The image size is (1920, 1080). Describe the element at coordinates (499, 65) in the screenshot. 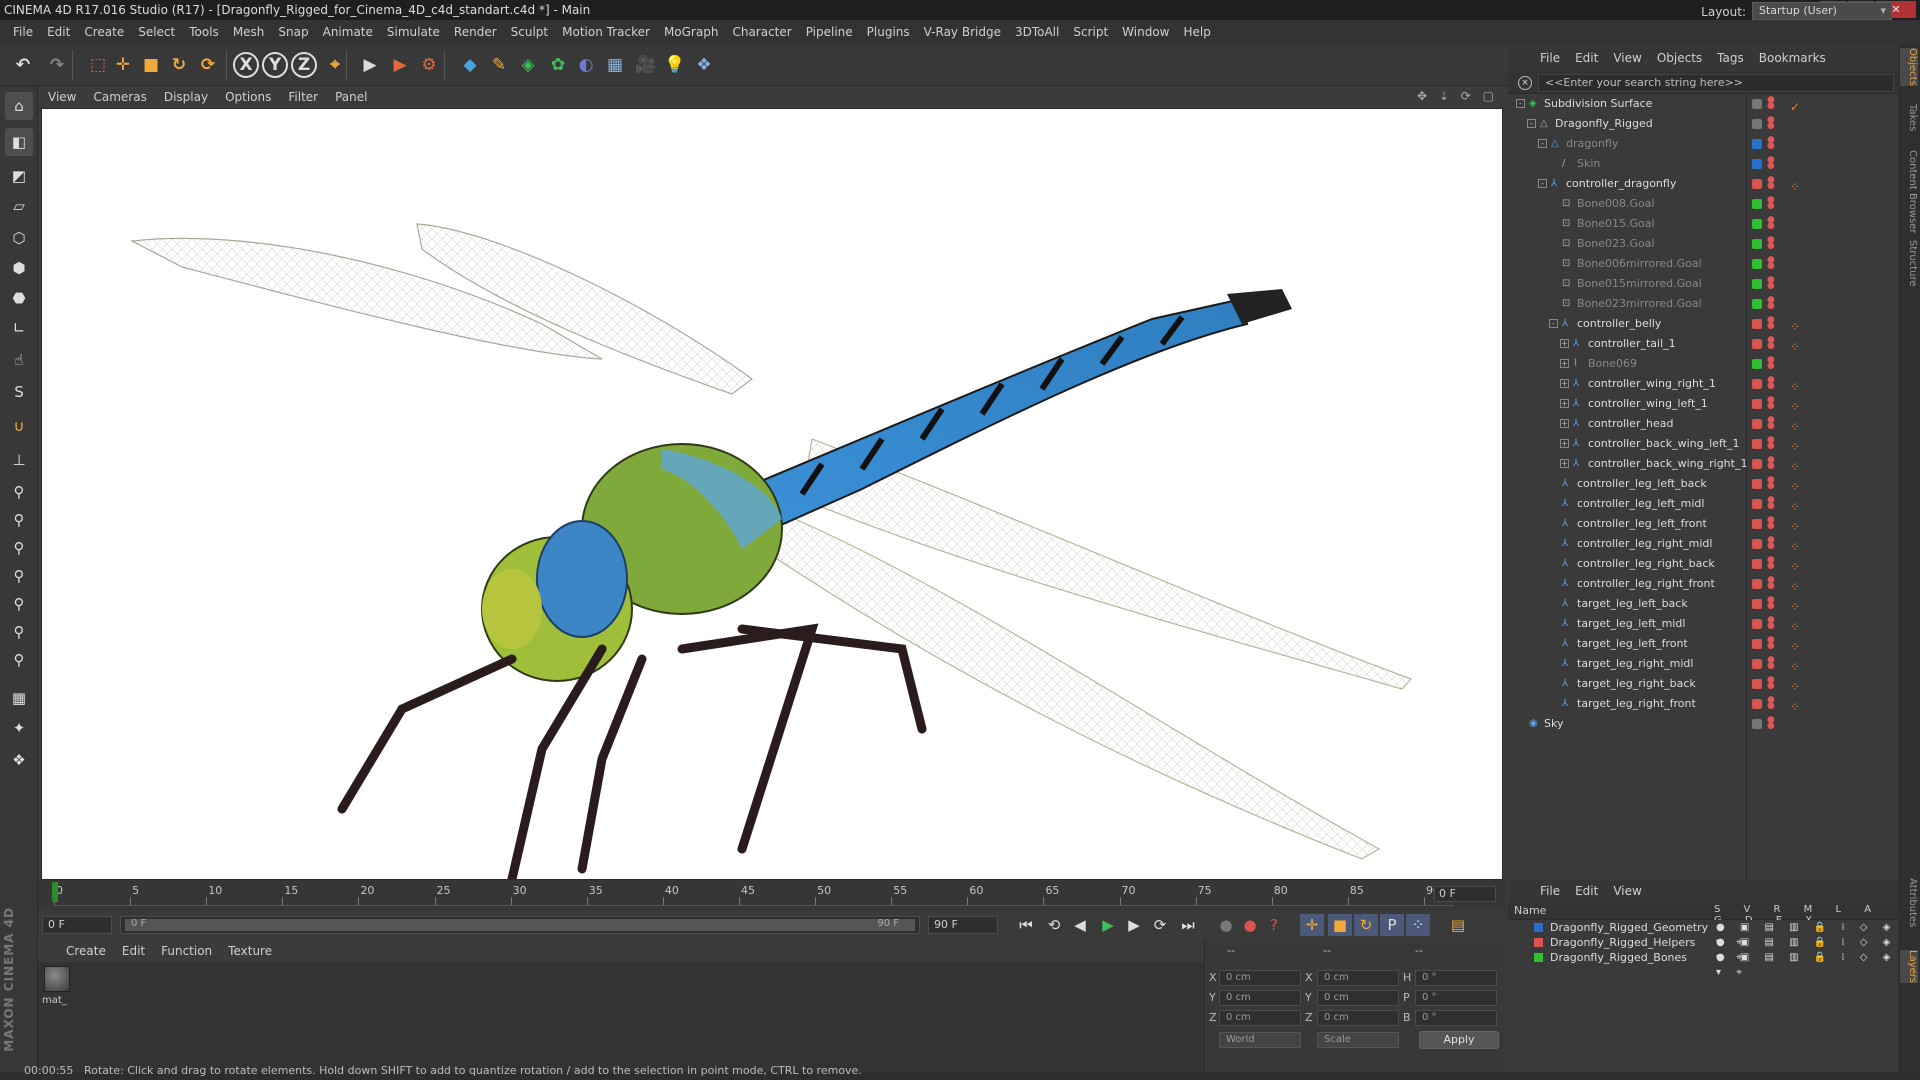

I see `pen-icon: ✎` at that location.